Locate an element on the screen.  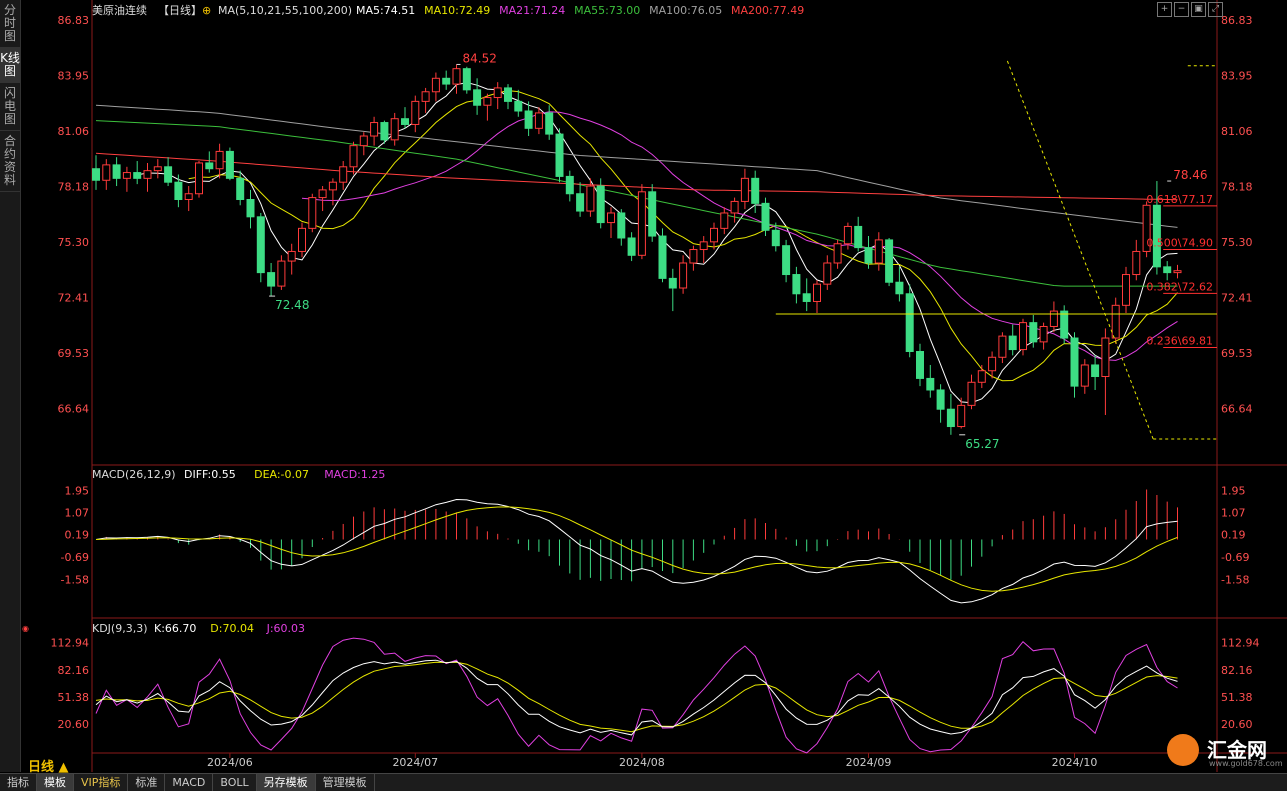
ma-legend-0: MA5:74.51 is located at coordinates (385, 10).